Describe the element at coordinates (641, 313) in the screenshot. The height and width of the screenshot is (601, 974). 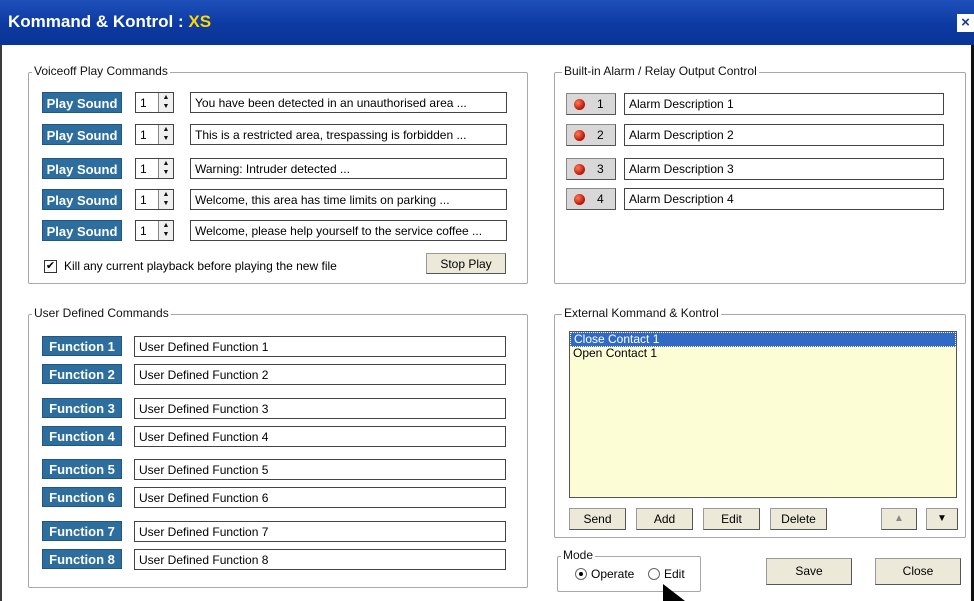
I see `external-group-label: External Kommand & Kontrol` at that location.